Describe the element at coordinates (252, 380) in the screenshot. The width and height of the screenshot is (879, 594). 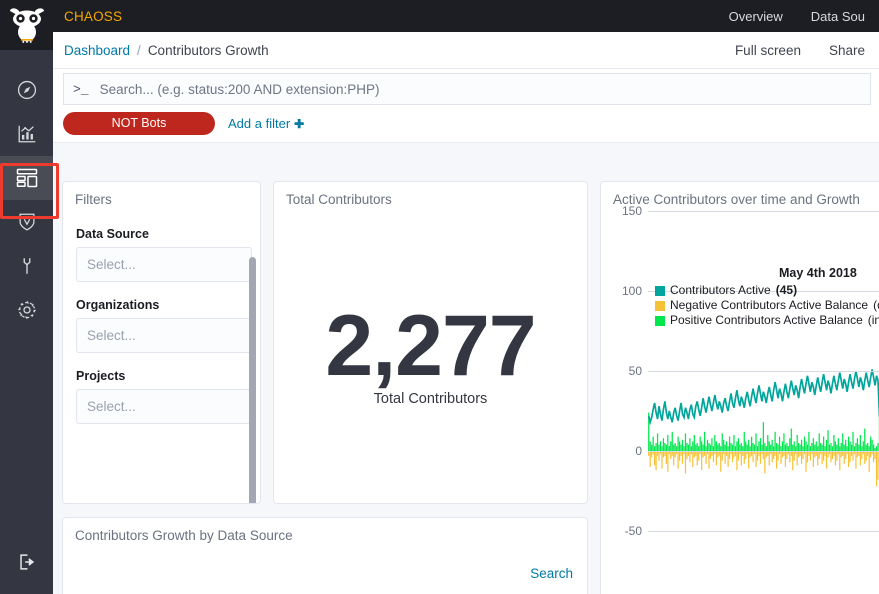
I see `filters-vertical-scrollbar` at that location.